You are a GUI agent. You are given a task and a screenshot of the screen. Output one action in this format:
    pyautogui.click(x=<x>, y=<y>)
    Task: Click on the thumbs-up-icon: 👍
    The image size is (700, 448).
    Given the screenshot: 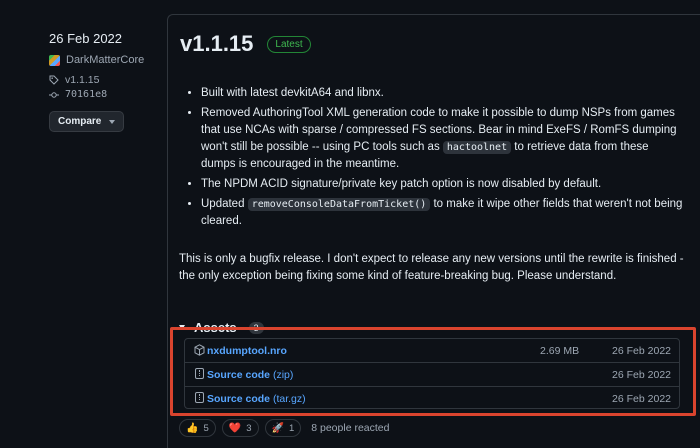 What is the action you would take?
    pyautogui.click(x=192, y=428)
    